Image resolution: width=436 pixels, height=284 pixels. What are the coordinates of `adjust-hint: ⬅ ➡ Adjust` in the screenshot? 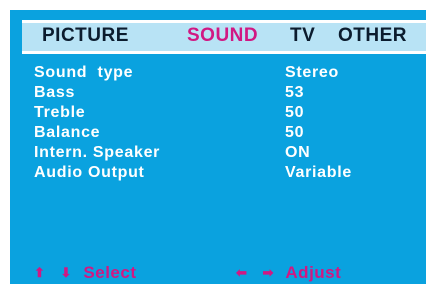 It's located at (288, 273).